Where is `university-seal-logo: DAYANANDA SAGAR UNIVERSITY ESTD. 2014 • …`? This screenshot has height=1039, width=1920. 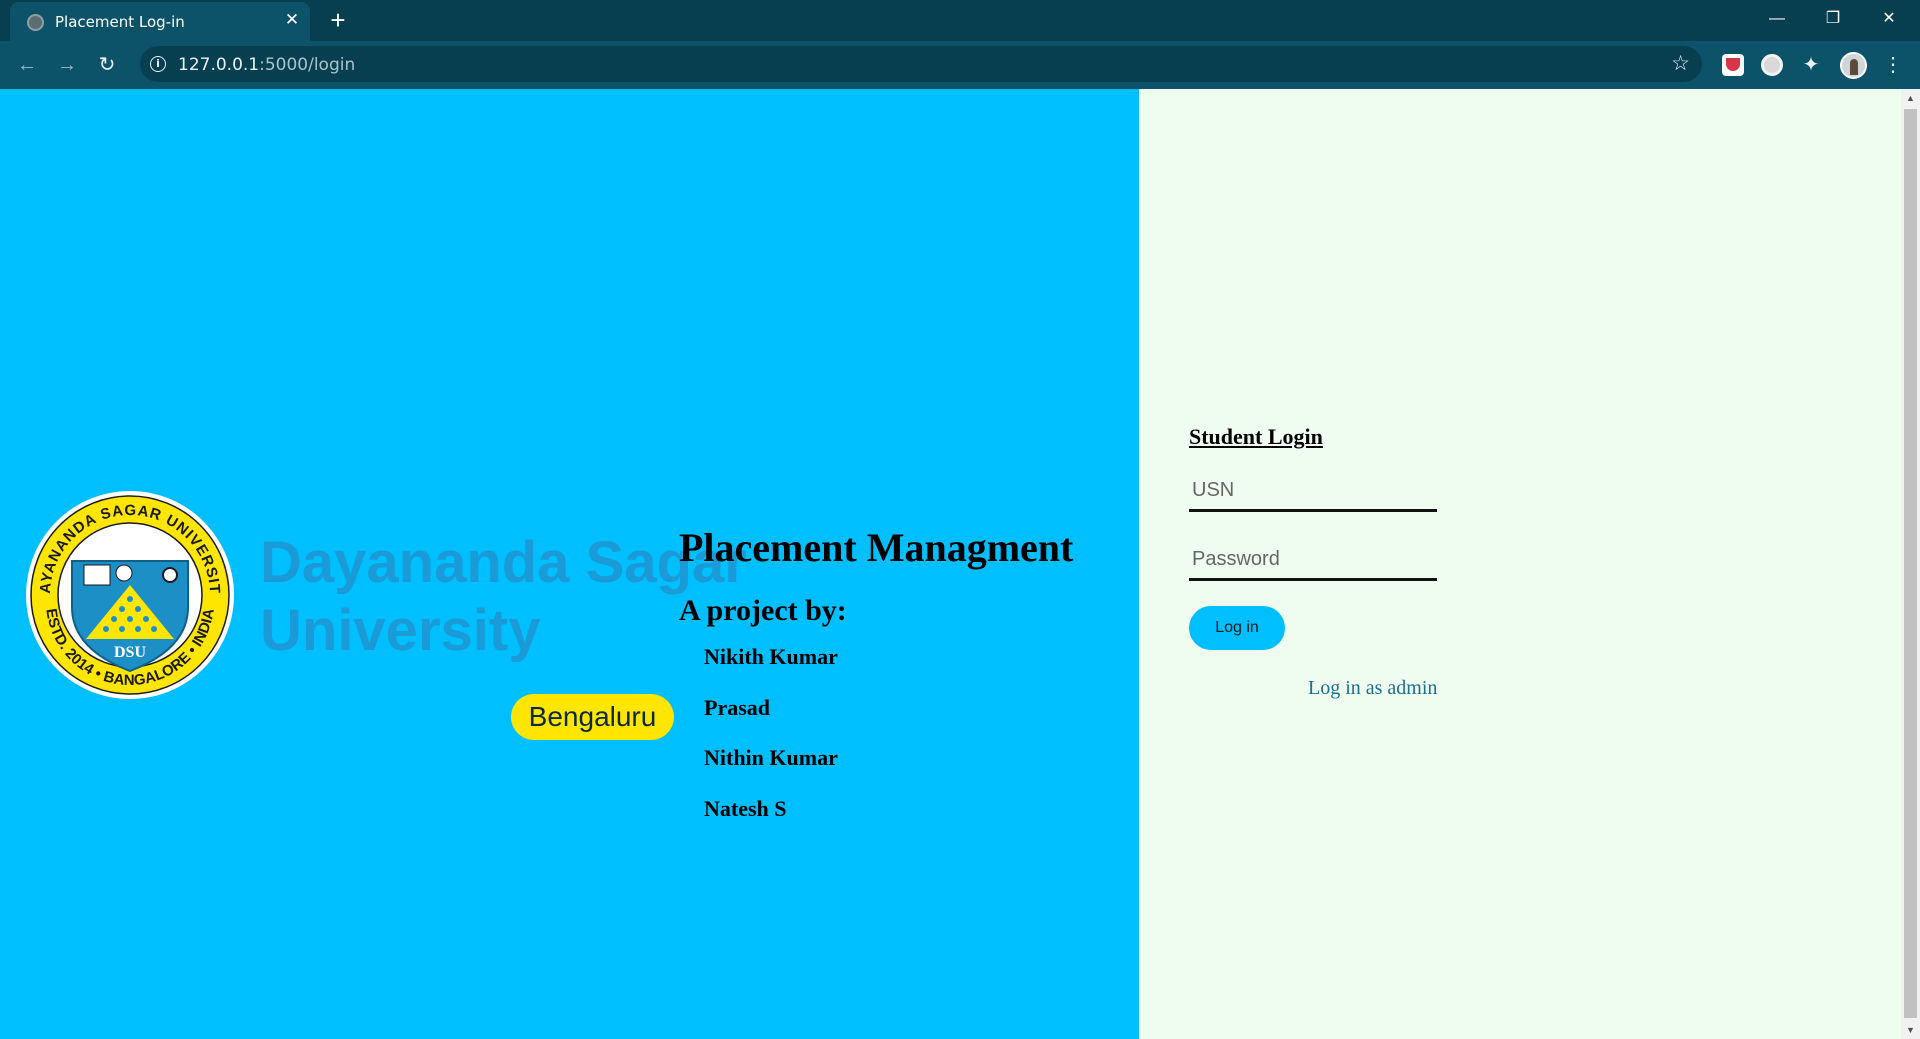 university-seal-logo: DAYANANDA SAGAR UNIVERSITY ESTD. 2014 • … is located at coordinates (129, 594).